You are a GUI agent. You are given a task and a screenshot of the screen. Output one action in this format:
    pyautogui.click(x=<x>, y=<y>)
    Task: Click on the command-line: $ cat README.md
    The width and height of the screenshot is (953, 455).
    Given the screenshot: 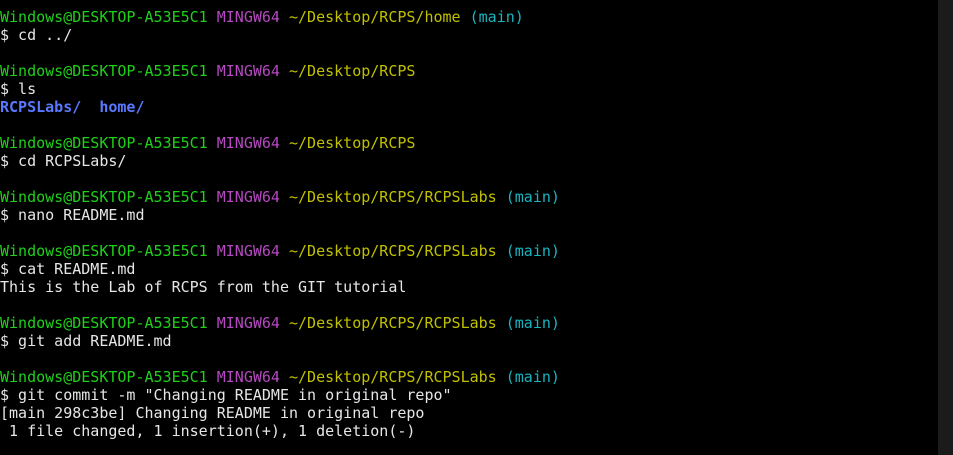 What is the action you would take?
    pyautogui.click(x=68, y=269)
    